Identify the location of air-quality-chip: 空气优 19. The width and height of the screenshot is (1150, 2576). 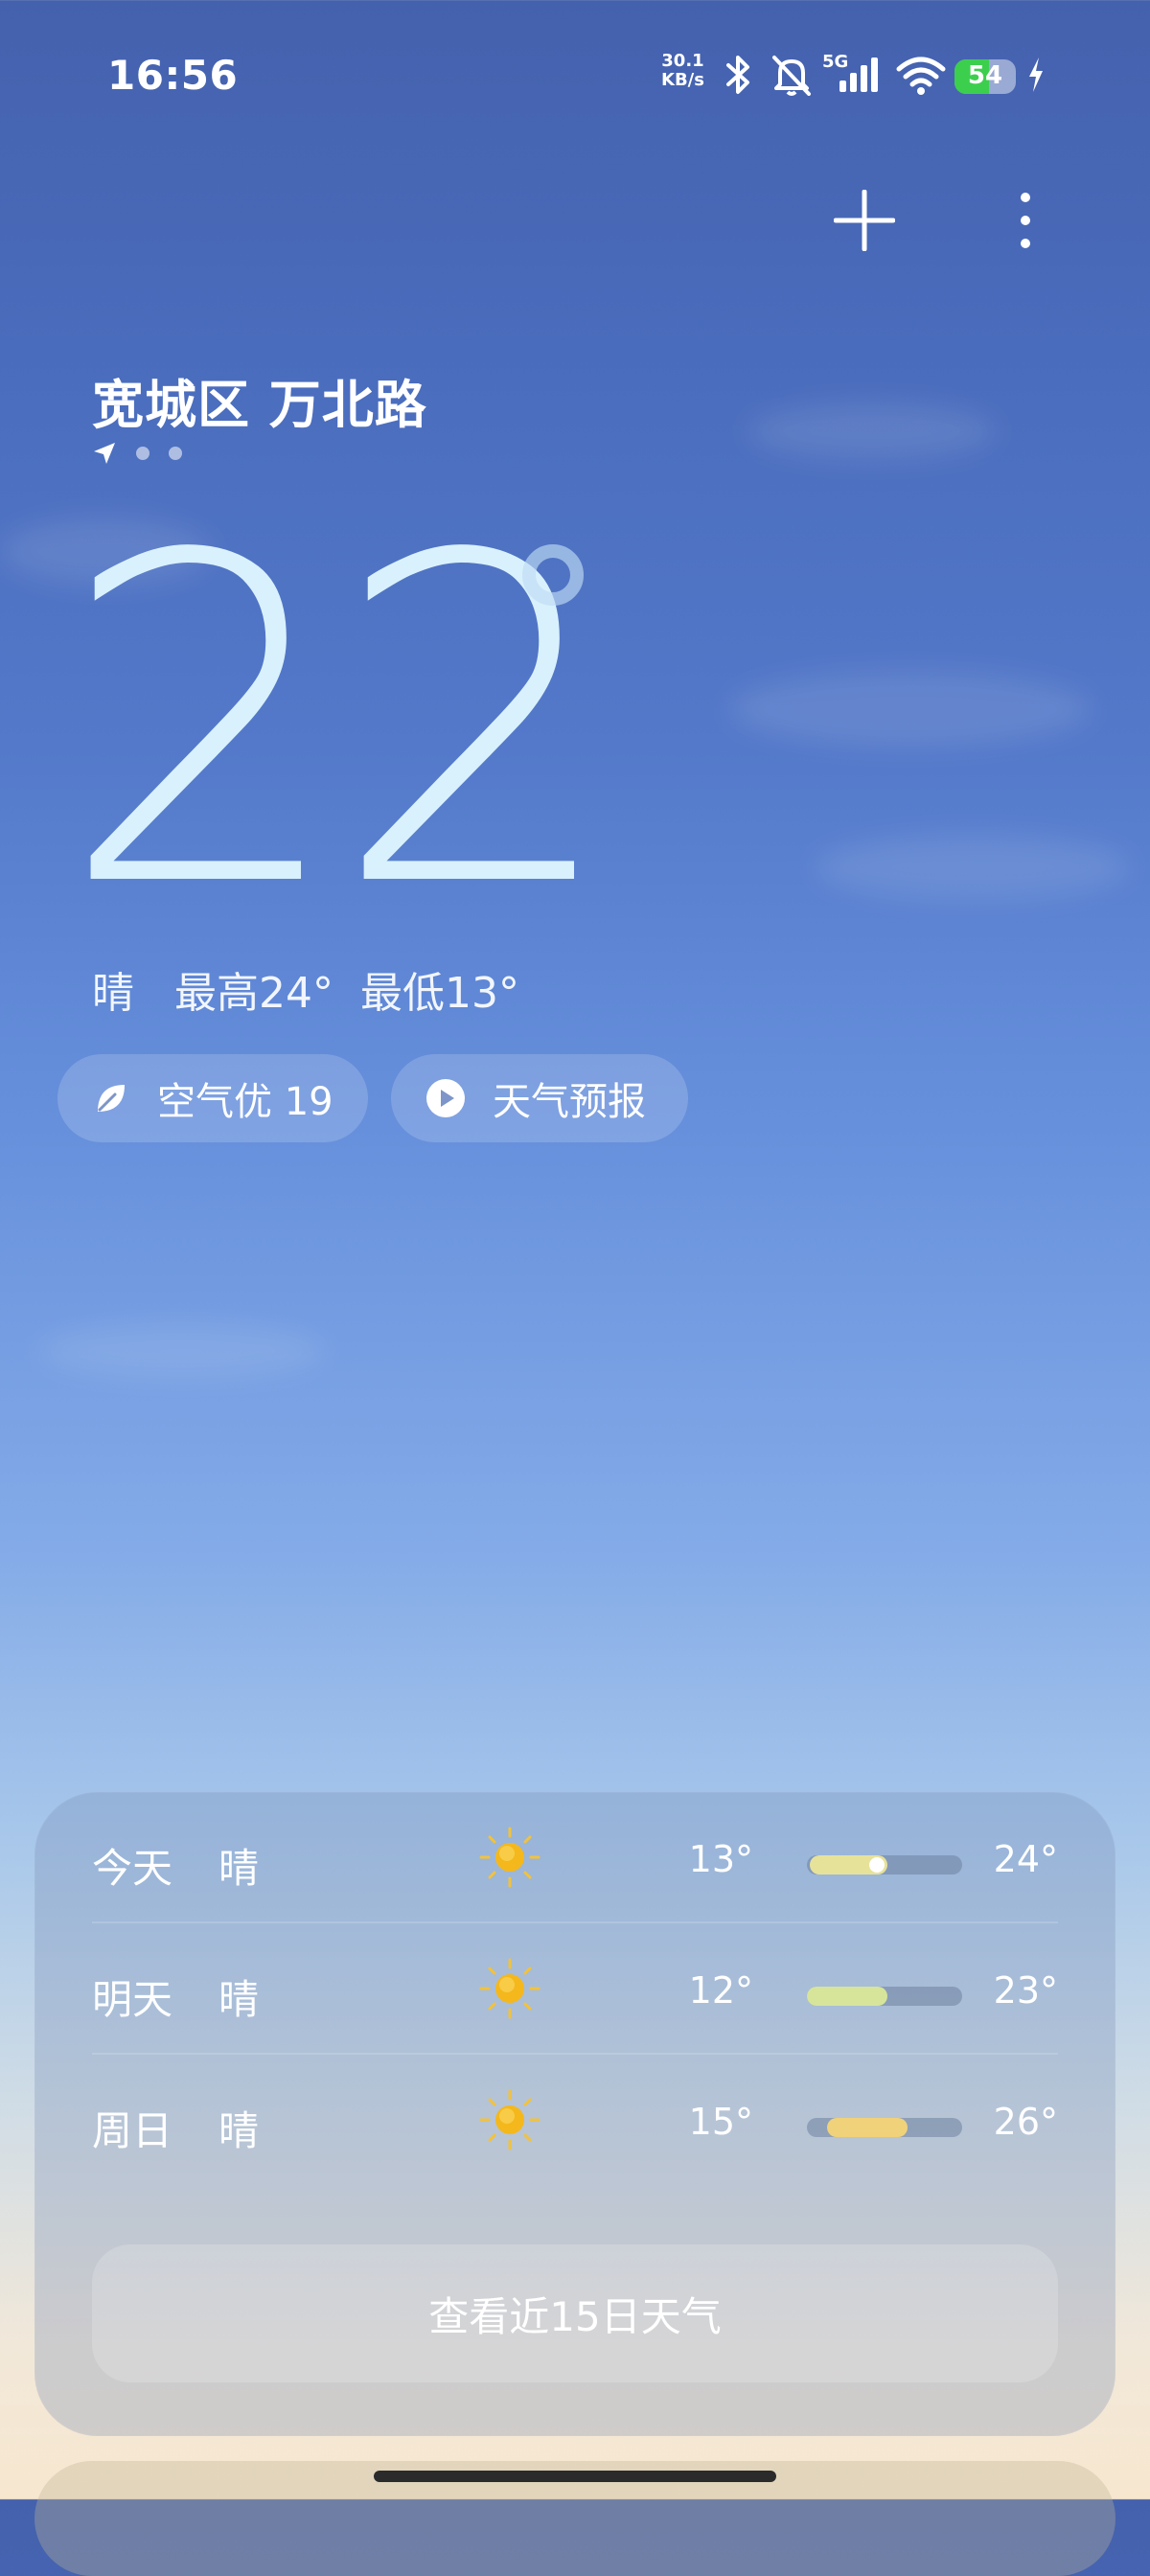
(213, 1098).